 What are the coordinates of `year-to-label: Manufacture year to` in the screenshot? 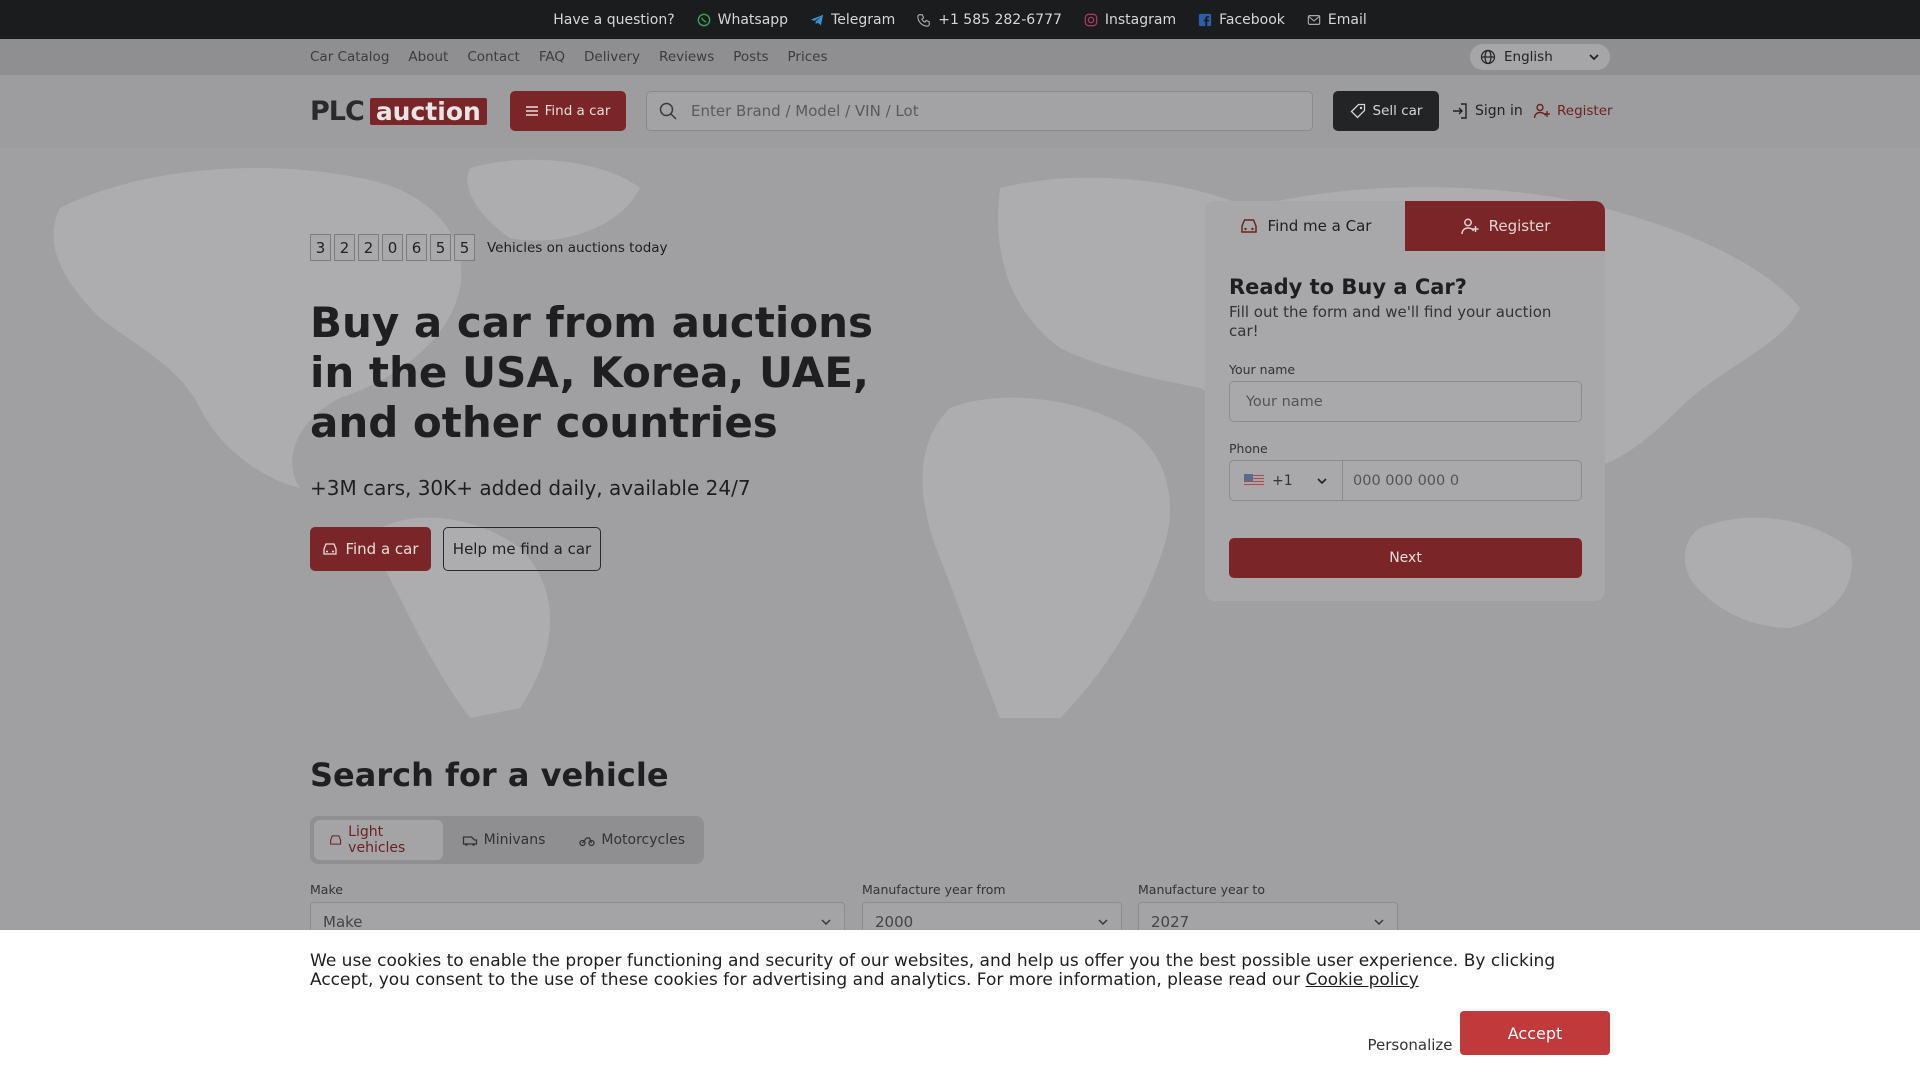 It's located at (1201, 889).